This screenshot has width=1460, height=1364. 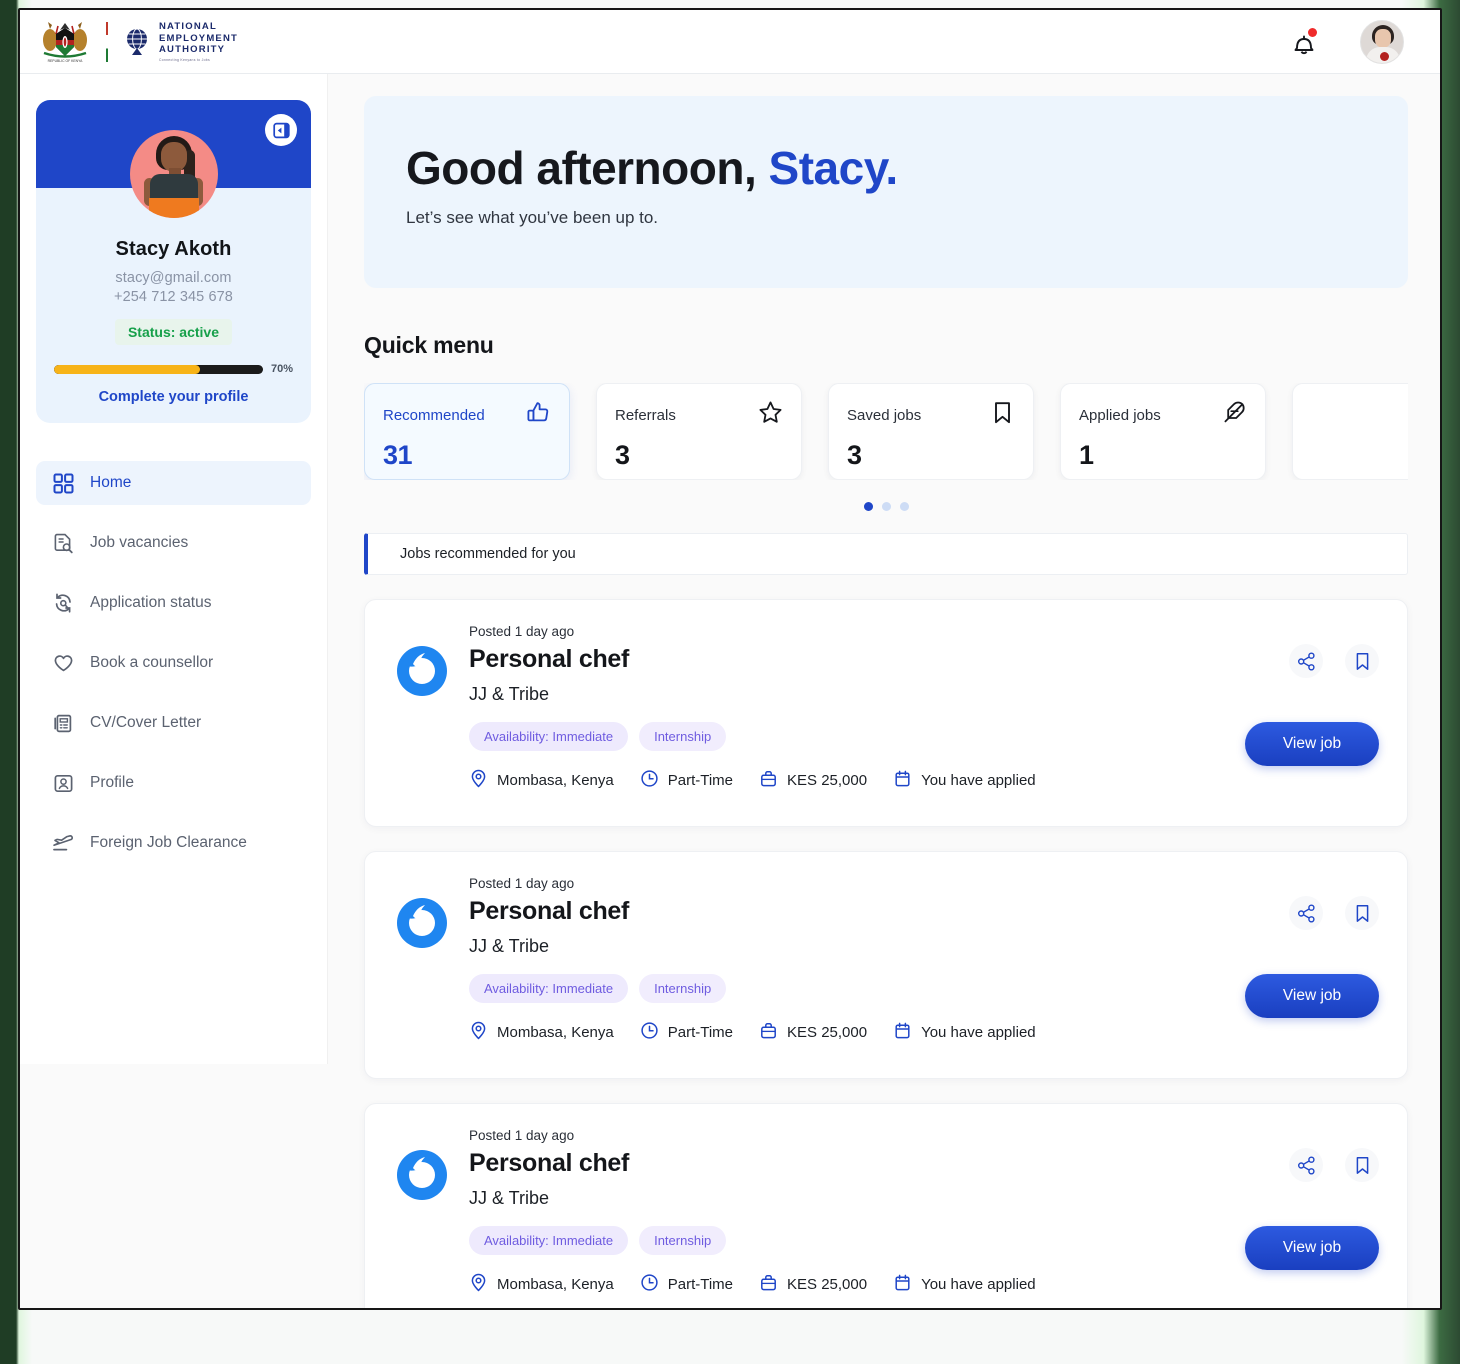 I want to click on profile-name: Stacy Akoth, so click(x=173, y=249).